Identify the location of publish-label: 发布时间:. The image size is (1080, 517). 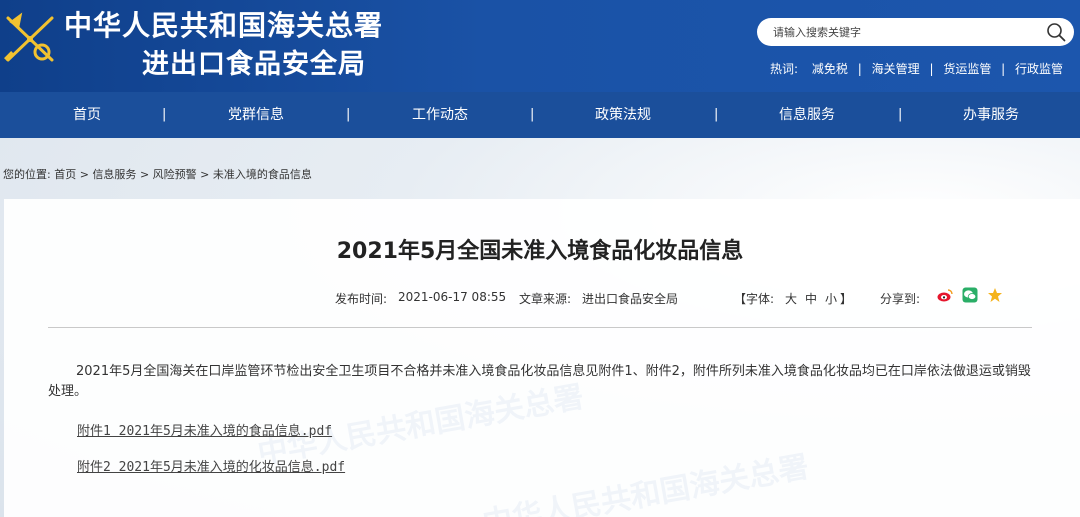
(361, 299).